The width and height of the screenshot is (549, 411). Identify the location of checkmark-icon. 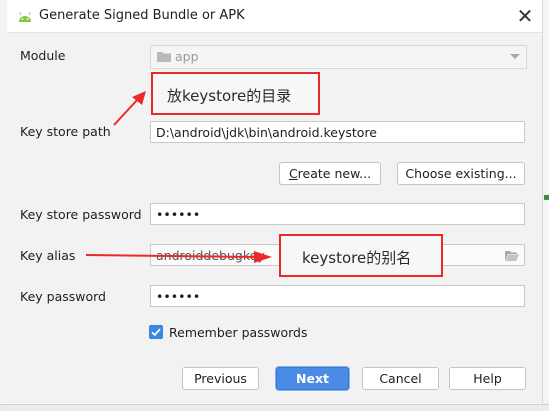
(156, 332).